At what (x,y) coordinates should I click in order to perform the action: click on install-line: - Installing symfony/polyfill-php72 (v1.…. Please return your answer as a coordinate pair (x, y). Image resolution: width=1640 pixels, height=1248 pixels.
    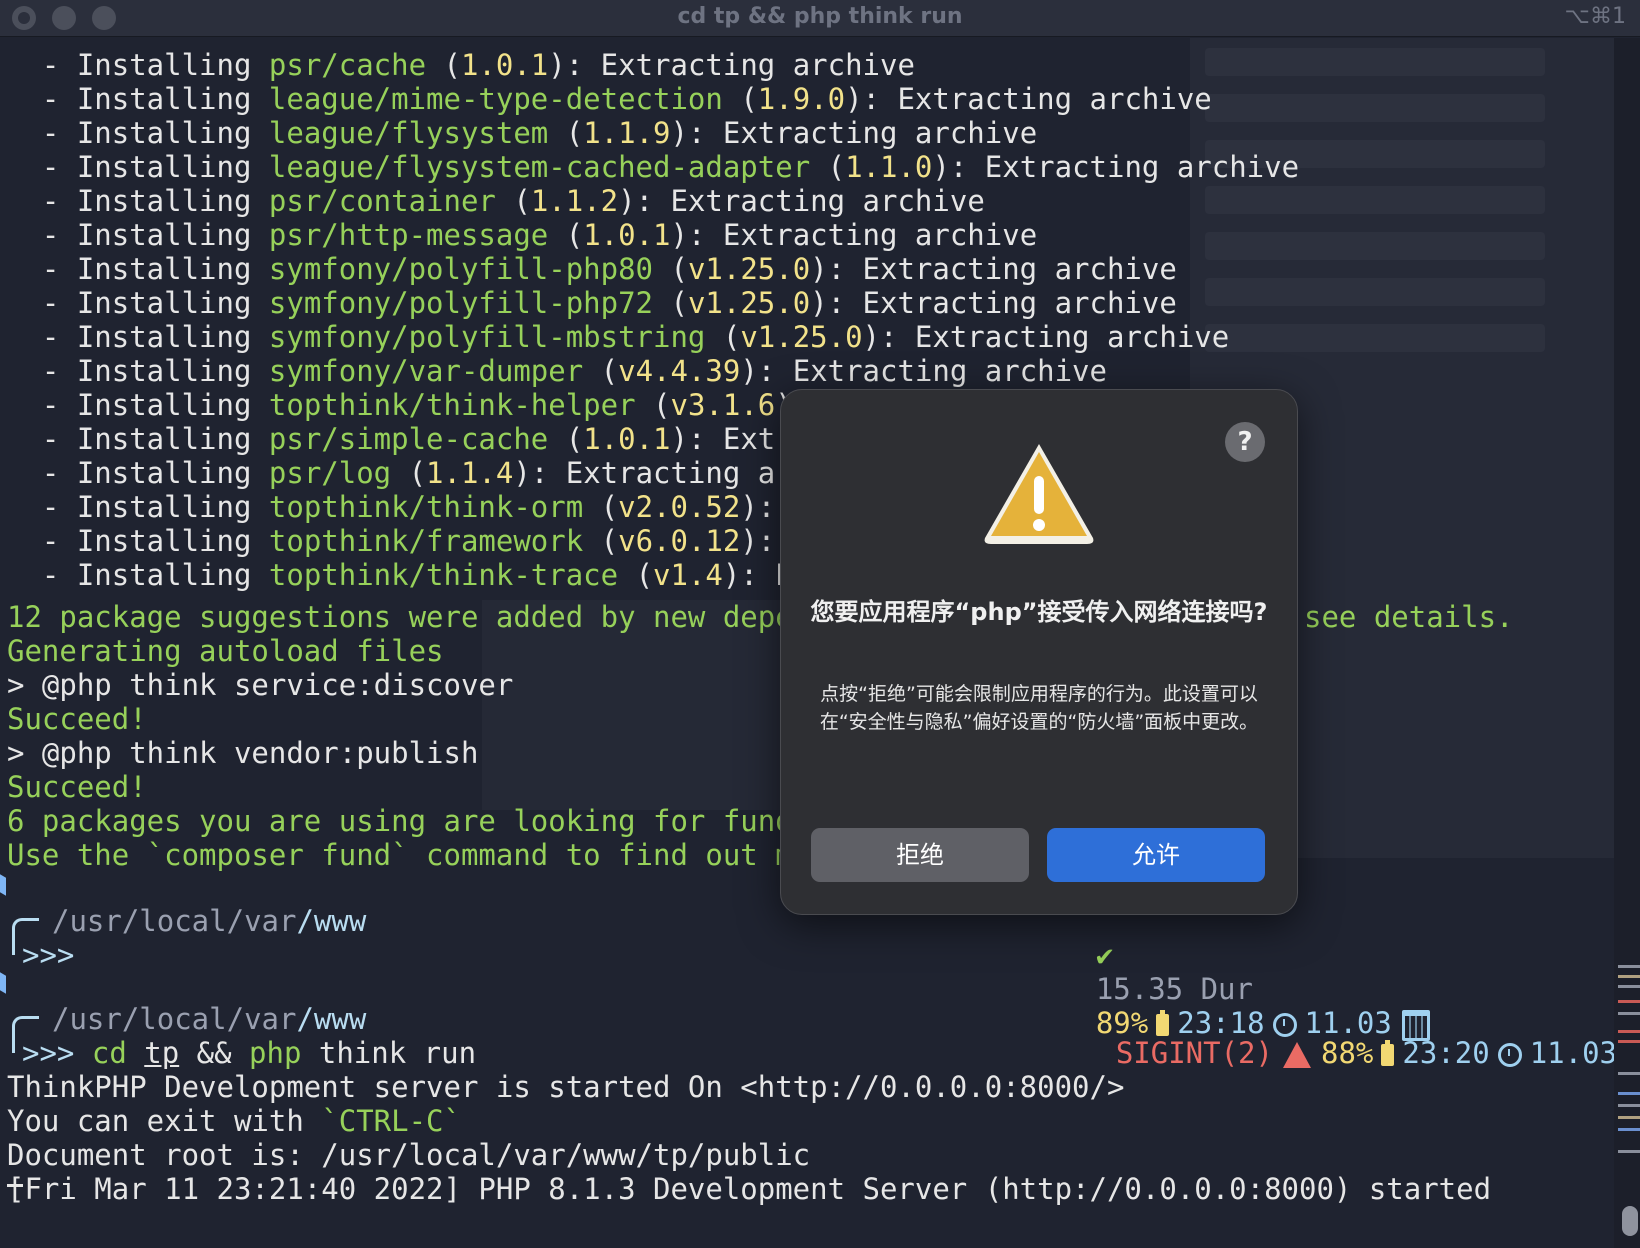
    Looking at the image, I should click on (592, 303).